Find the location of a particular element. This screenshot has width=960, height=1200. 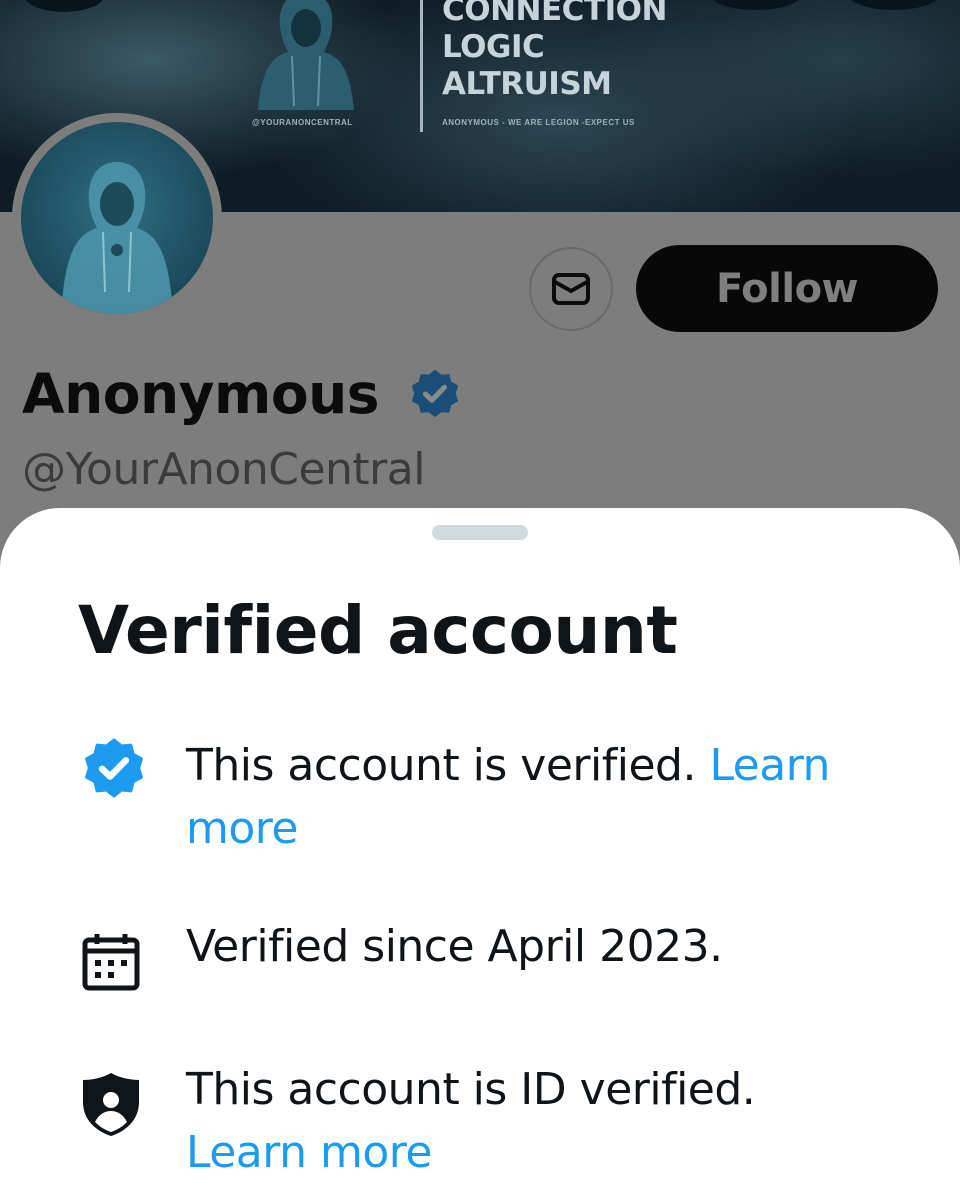

verified-since-text: Verified since April 2023. is located at coordinates (454, 946).